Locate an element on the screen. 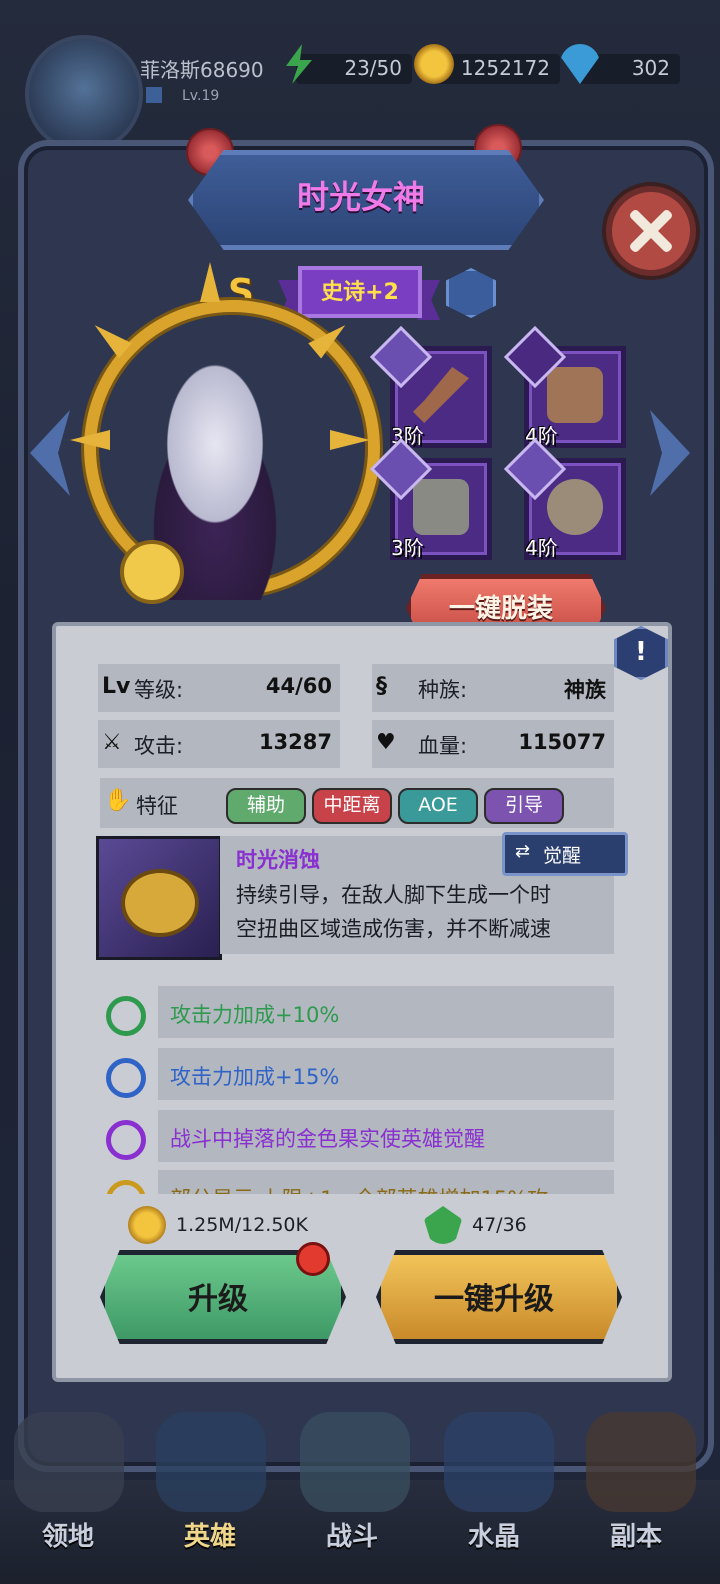 The image size is (720, 1584). crystal-icon is located at coordinates (499, 1462).